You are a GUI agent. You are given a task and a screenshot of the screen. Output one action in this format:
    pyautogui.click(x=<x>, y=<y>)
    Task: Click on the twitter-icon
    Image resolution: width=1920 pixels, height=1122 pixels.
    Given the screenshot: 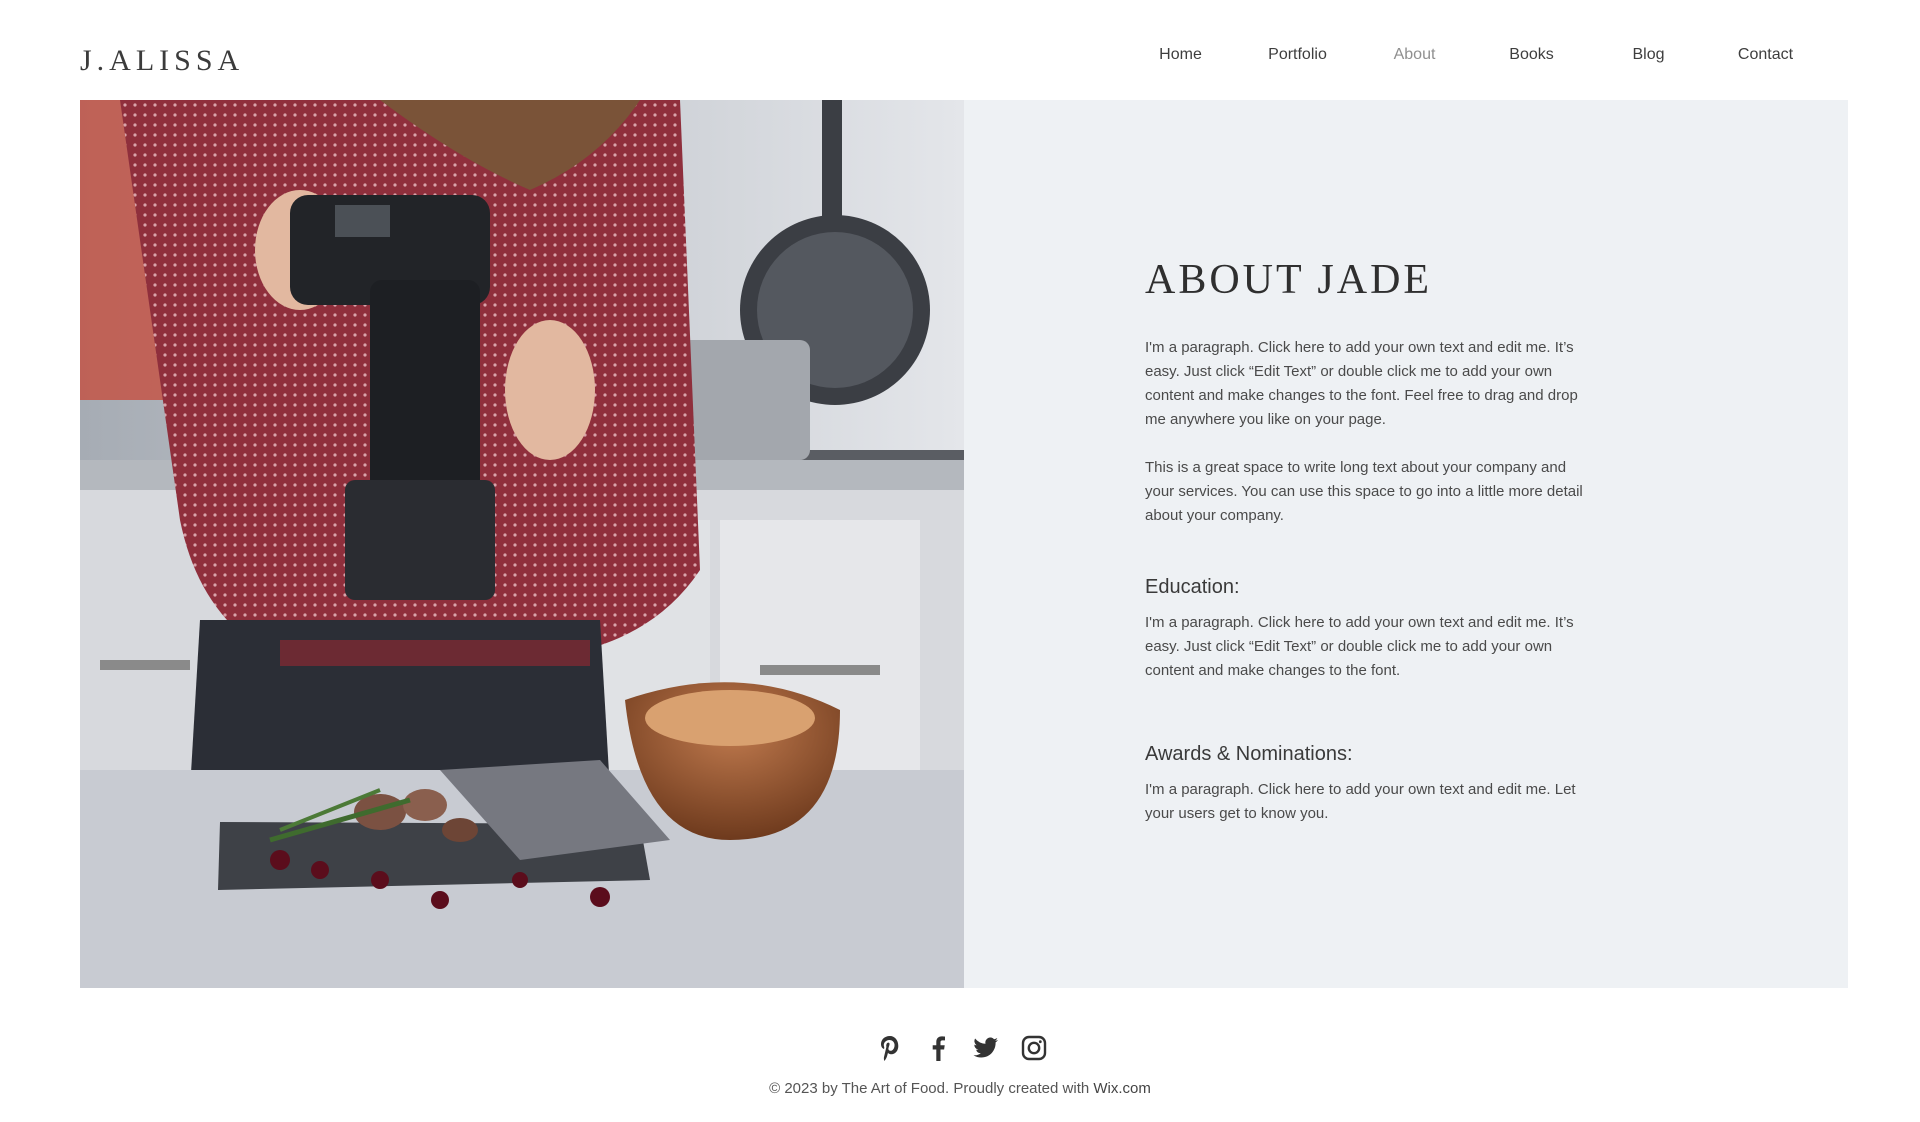 What is the action you would take?
    pyautogui.click(x=986, y=1048)
    